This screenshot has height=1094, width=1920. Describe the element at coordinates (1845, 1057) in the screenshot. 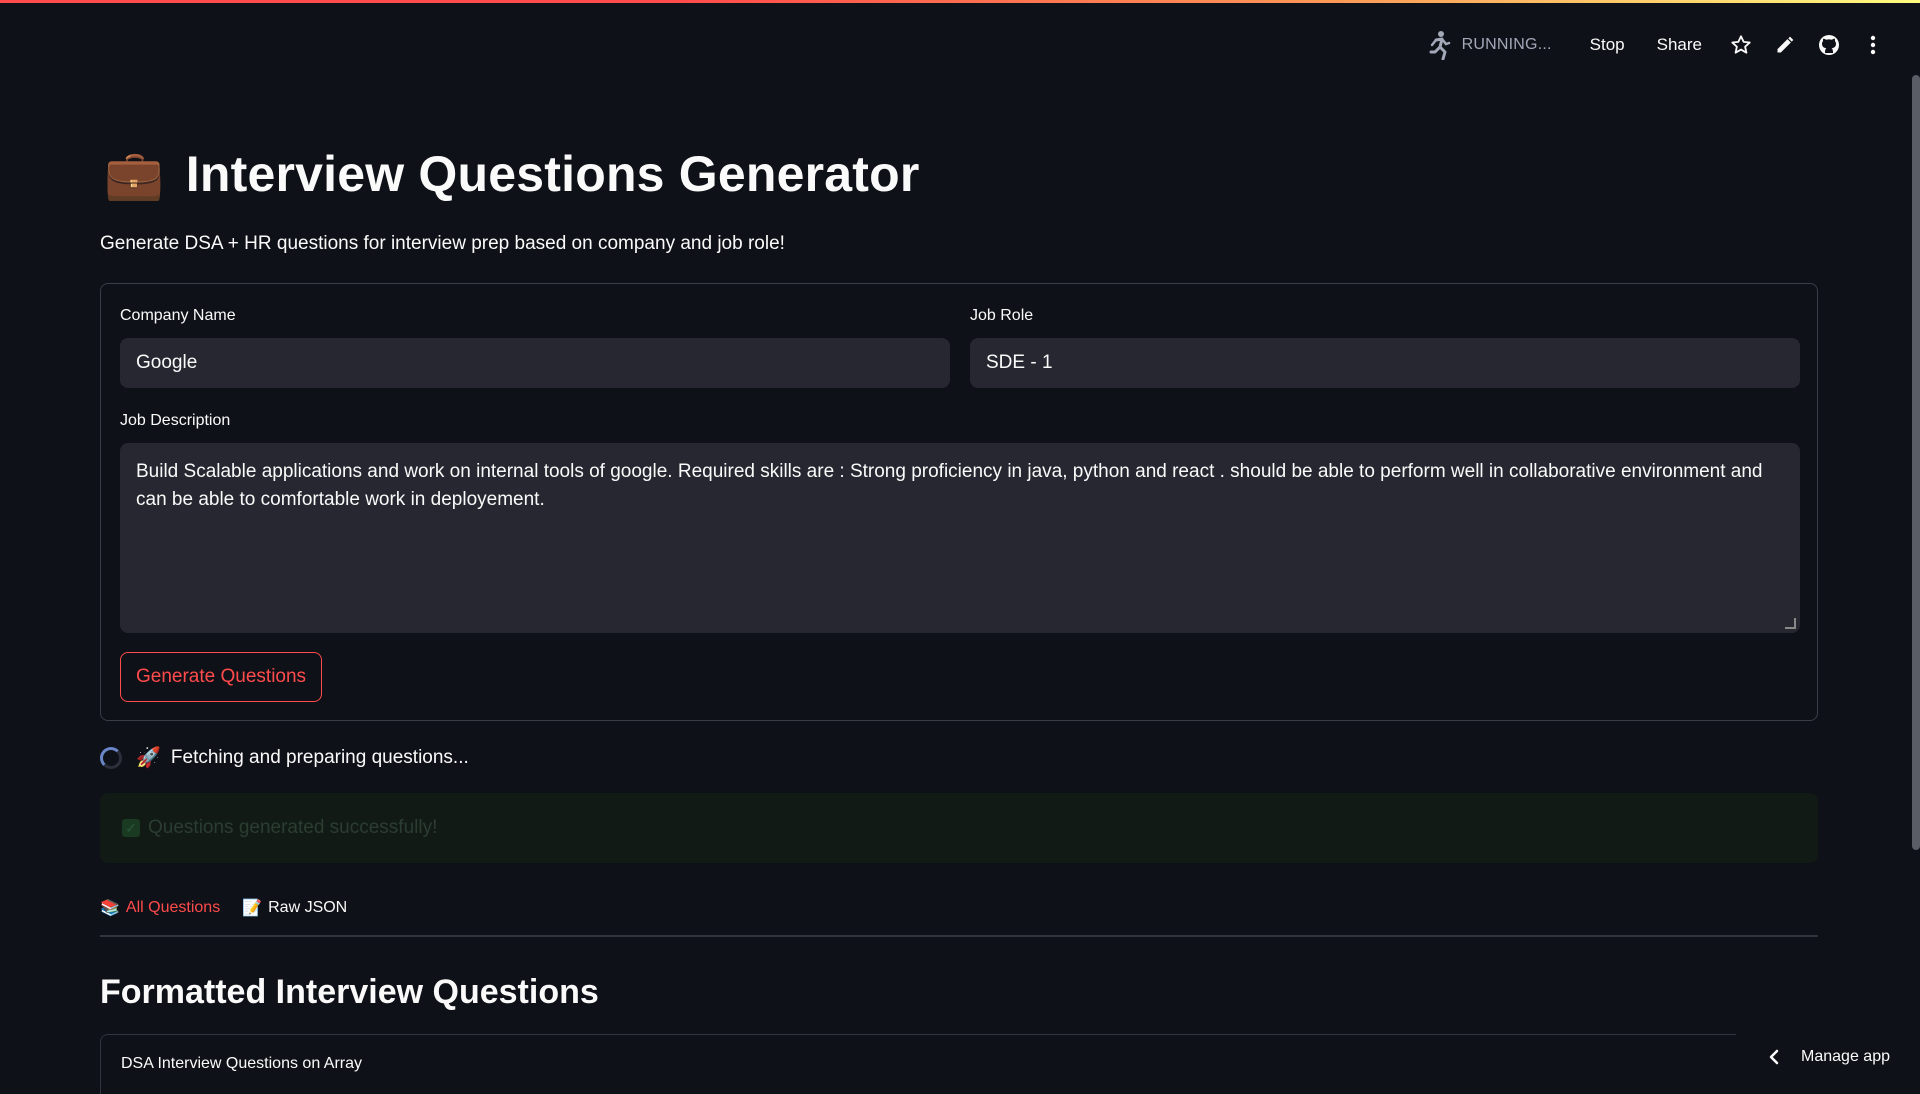

I see `manage-app-label: Manage app` at that location.